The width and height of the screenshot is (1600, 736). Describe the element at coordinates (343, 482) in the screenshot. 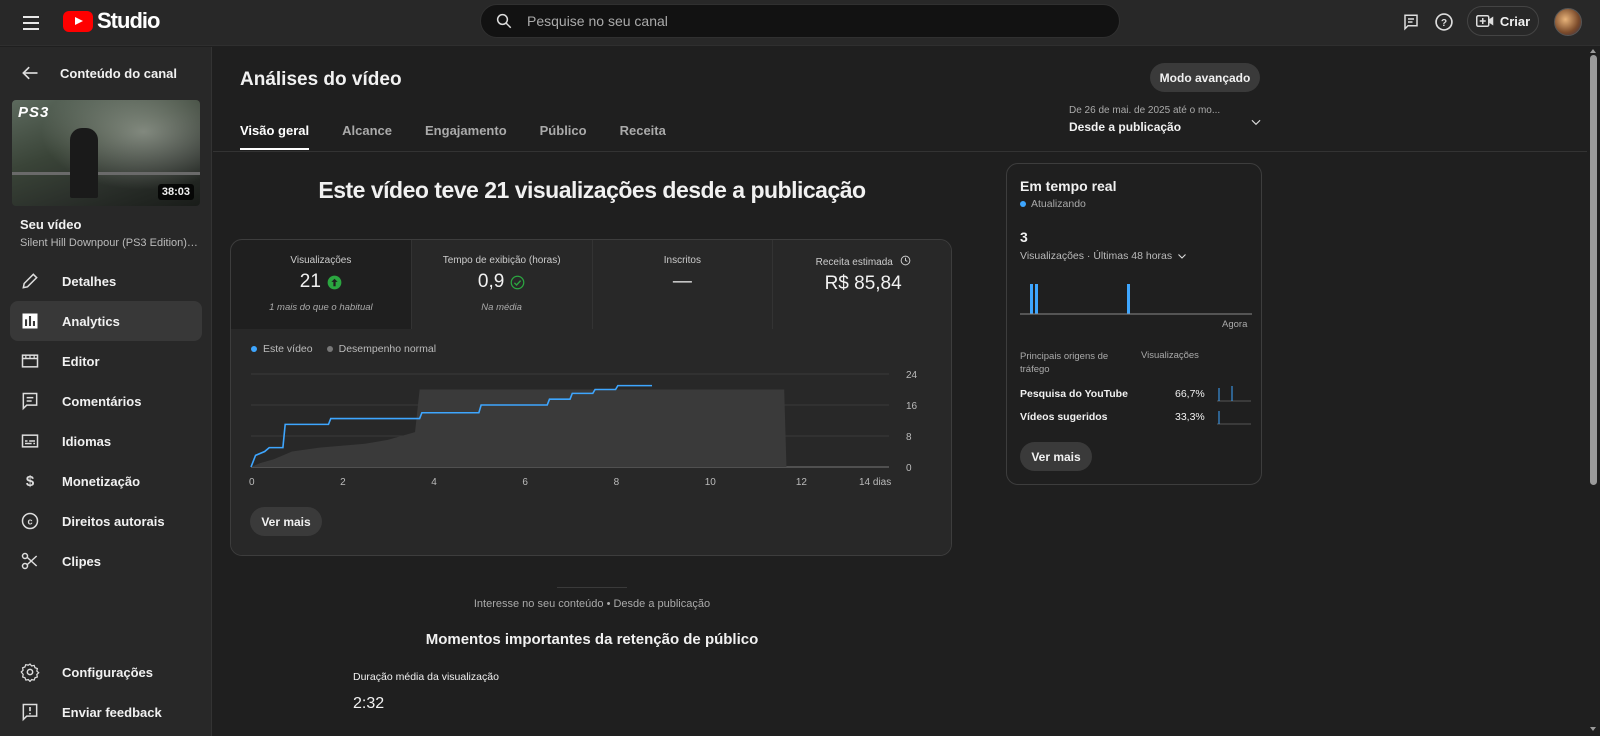

I see `x-tick-label: 2` at that location.